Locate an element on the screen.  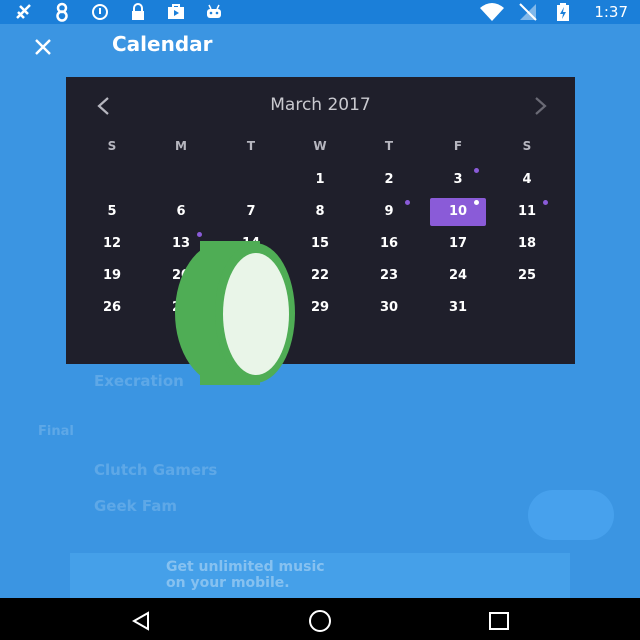
recents-icon is located at coordinates (499, 621).